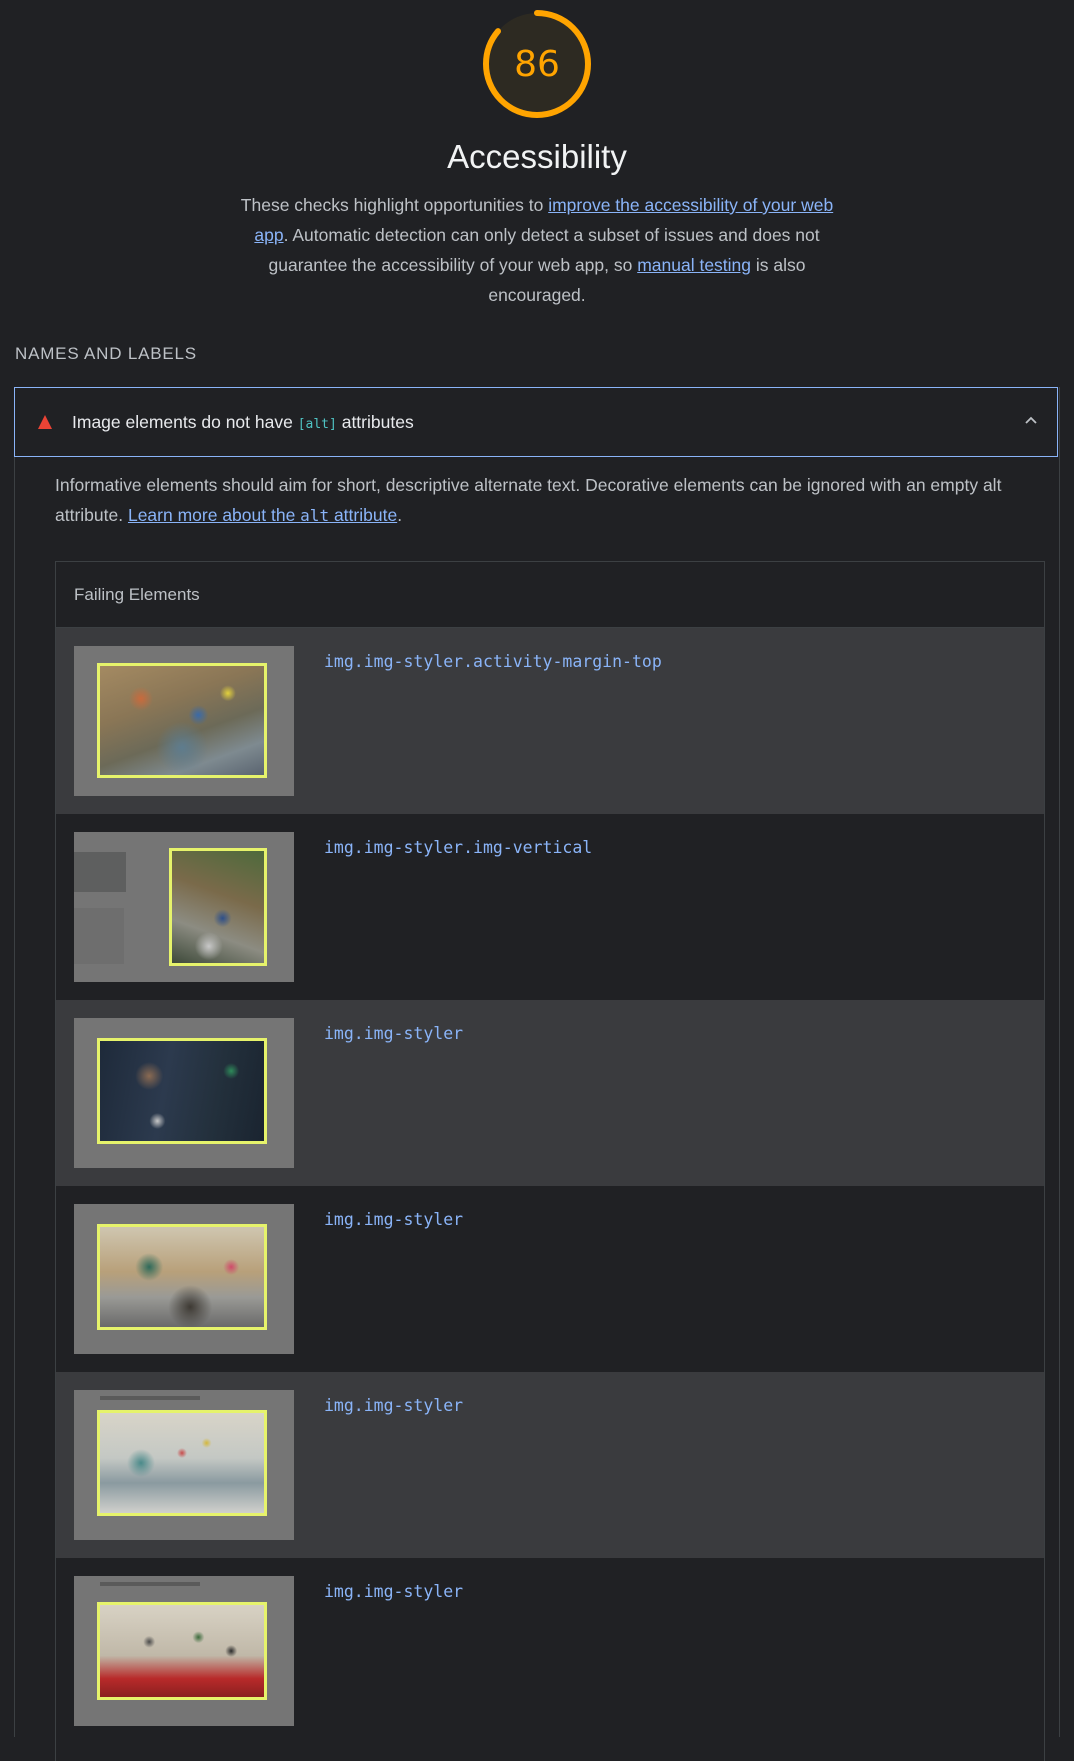 The height and width of the screenshot is (1761, 1074). Describe the element at coordinates (694, 265) in the screenshot. I see `manual-testing-link: manual testing` at that location.